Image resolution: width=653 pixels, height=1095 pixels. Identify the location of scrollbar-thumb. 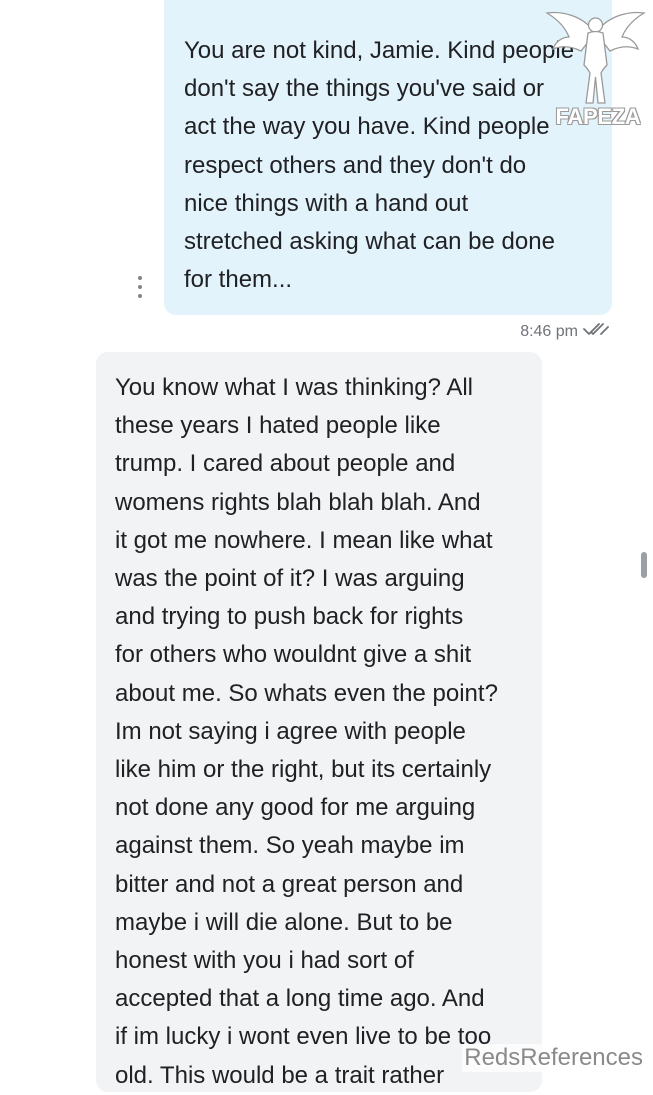
(644, 565).